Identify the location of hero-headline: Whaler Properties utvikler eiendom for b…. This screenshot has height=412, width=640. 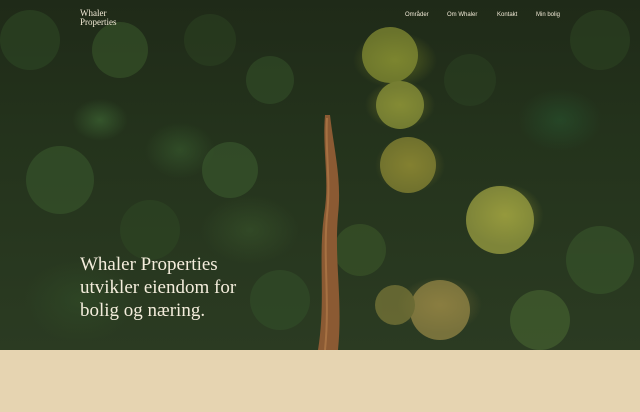
(195, 287).